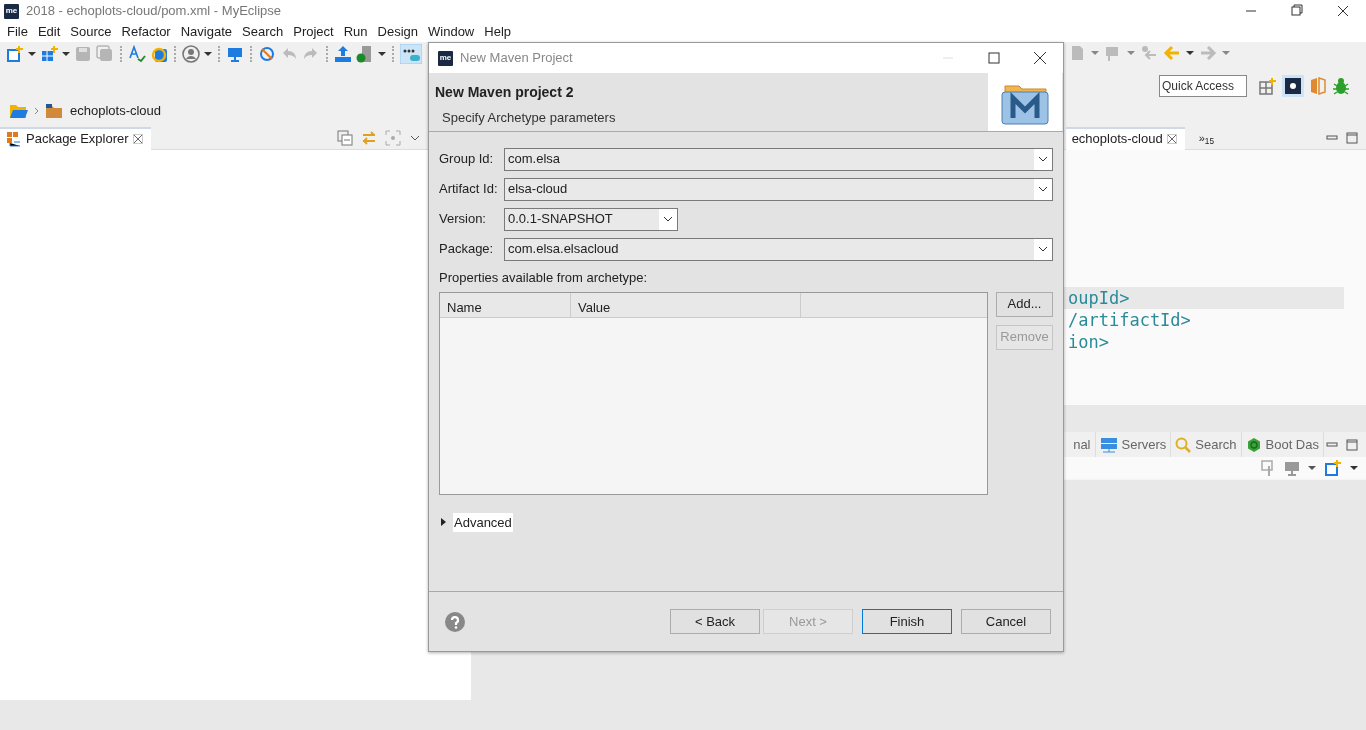 The height and width of the screenshot is (730, 1366). What do you see at coordinates (1206, 138) in the screenshot?
I see `overflow-tabs-indicator: »$_{15}$` at bounding box center [1206, 138].